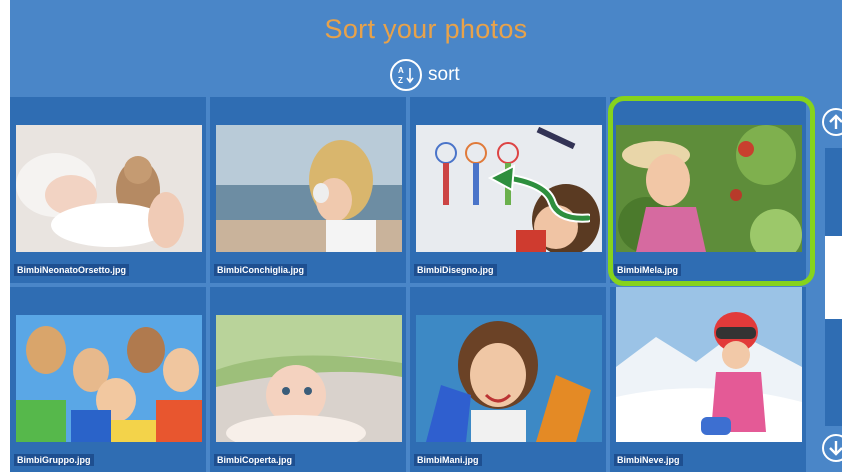  Describe the element at coordinates (255, 460) in the screenshot. I see `photo-filename: BimbiCoperta.jpg` at that location.